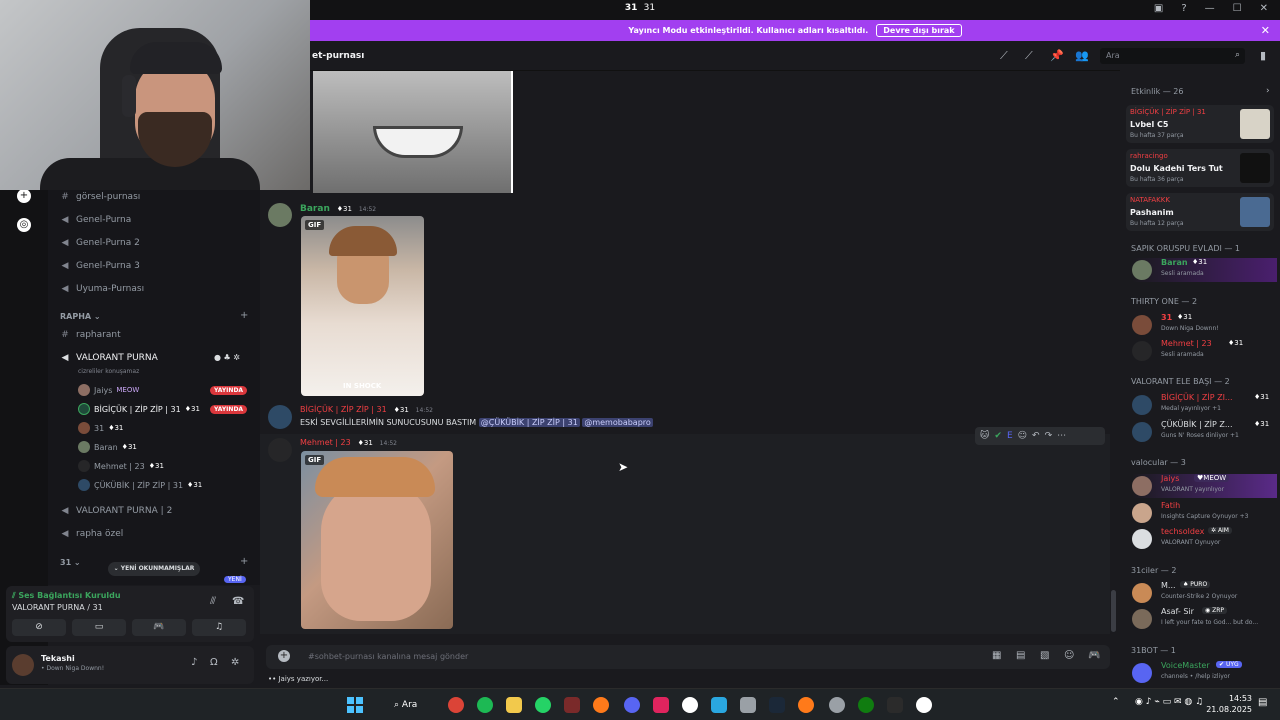  What do you see at coordinates (343, 409) in the screenshot?
I see `message-author: BİGİÇÜK | ZİP ZİP | 31` at bounding box center [343, 409].